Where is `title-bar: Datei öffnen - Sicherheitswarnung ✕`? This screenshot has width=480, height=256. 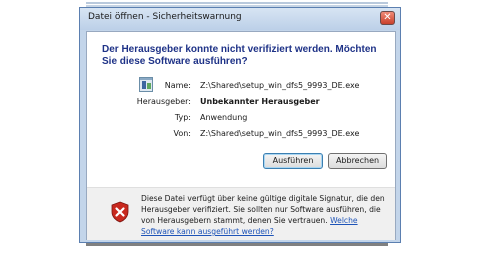
title-bar: Datei öffnen - Sicherheitswarnung ✕ is located at coordinates (240, 19).